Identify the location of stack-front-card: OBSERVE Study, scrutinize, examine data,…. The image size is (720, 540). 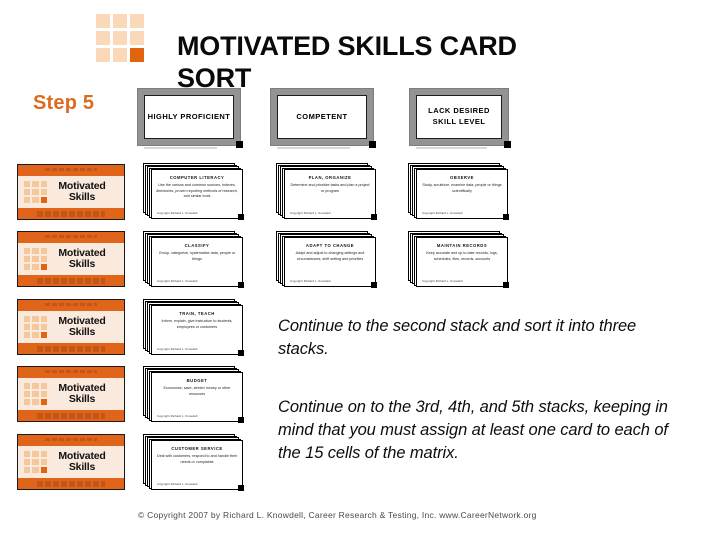
(462, 194).